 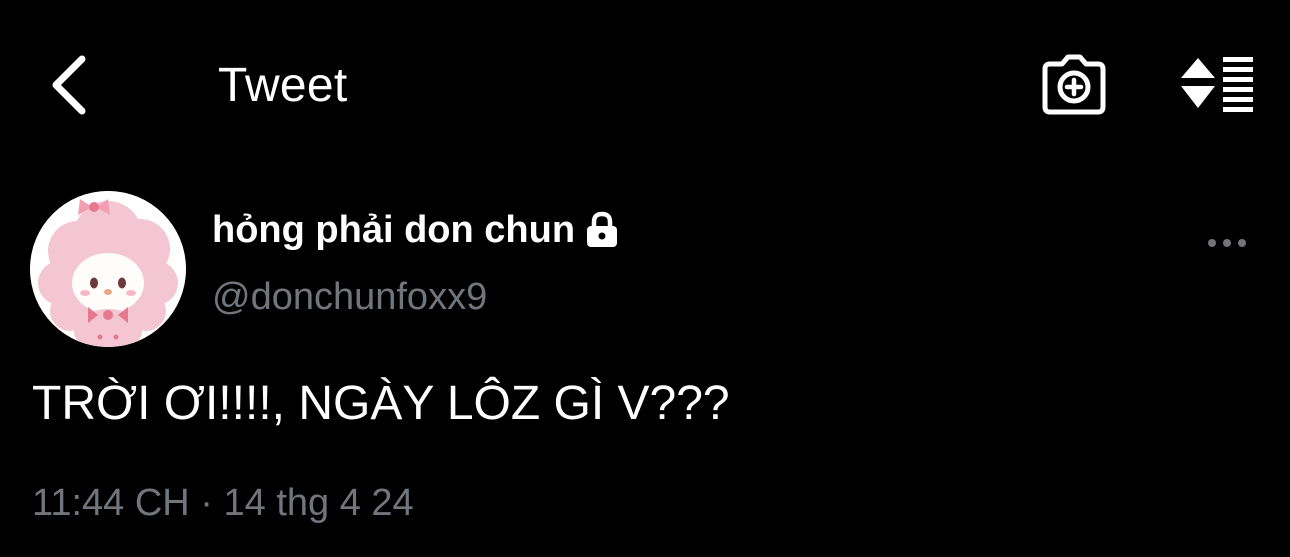 I want to click on tweet-time: 11:44 CH, so click(x=111, y=503).